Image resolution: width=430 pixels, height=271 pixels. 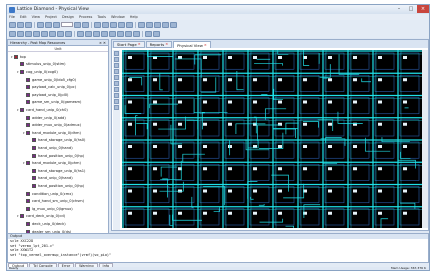 I want to click on tree-item: adder_unip_0(add), so click(x=44, y=118).